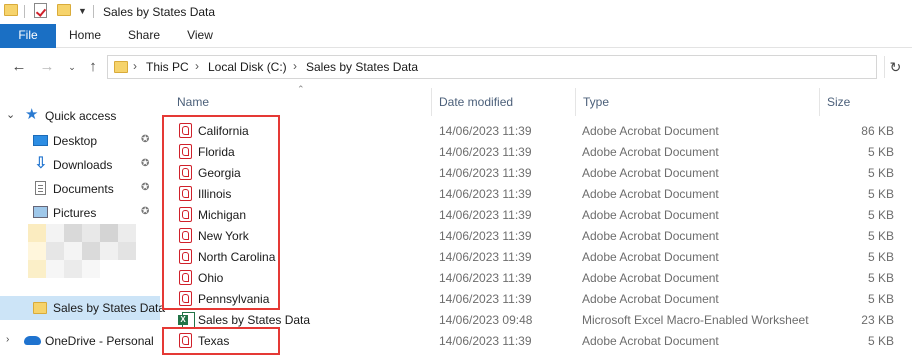 The height and width of the screenshot is (356, 912). Describe the element at coordinates (40, 188) in the screenshot. I see `documents-icon` at that location.